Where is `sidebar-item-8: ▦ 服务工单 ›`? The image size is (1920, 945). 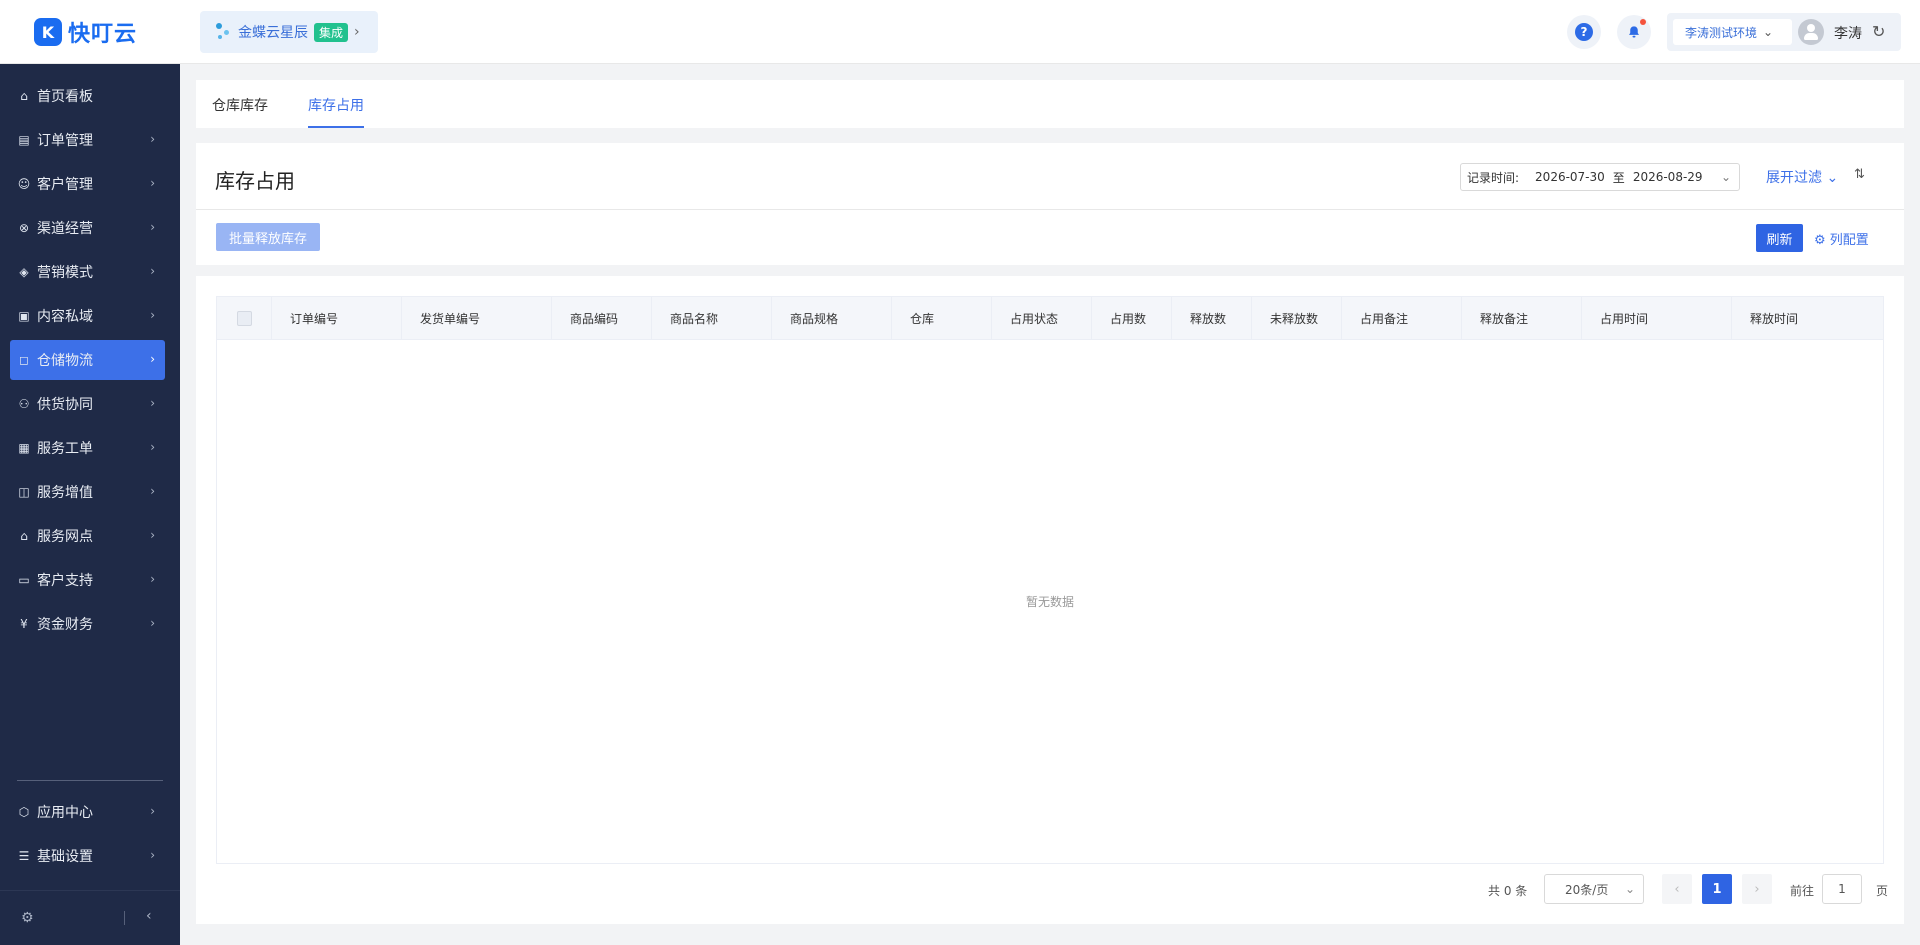 sidebar-item-8: ▦ 服务工单 › is located at coordinates (87, 448).